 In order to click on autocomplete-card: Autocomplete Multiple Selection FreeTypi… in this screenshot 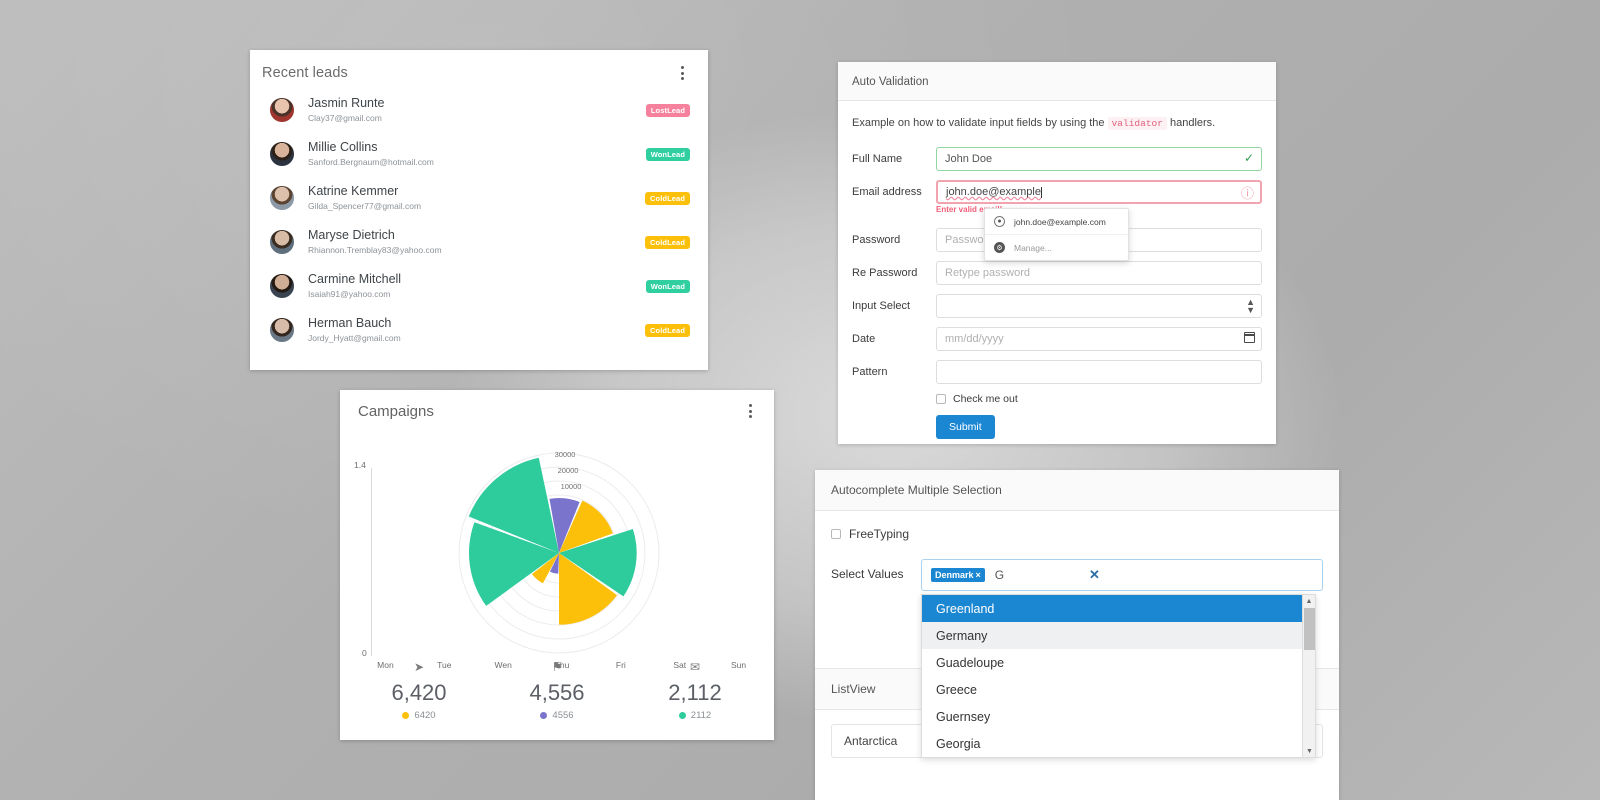, I will do `click(1077, 635)`.